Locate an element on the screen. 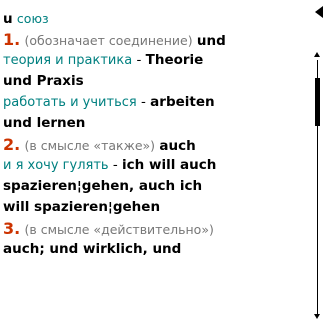  sense-number: 2. is located at coordinates (12, 144).